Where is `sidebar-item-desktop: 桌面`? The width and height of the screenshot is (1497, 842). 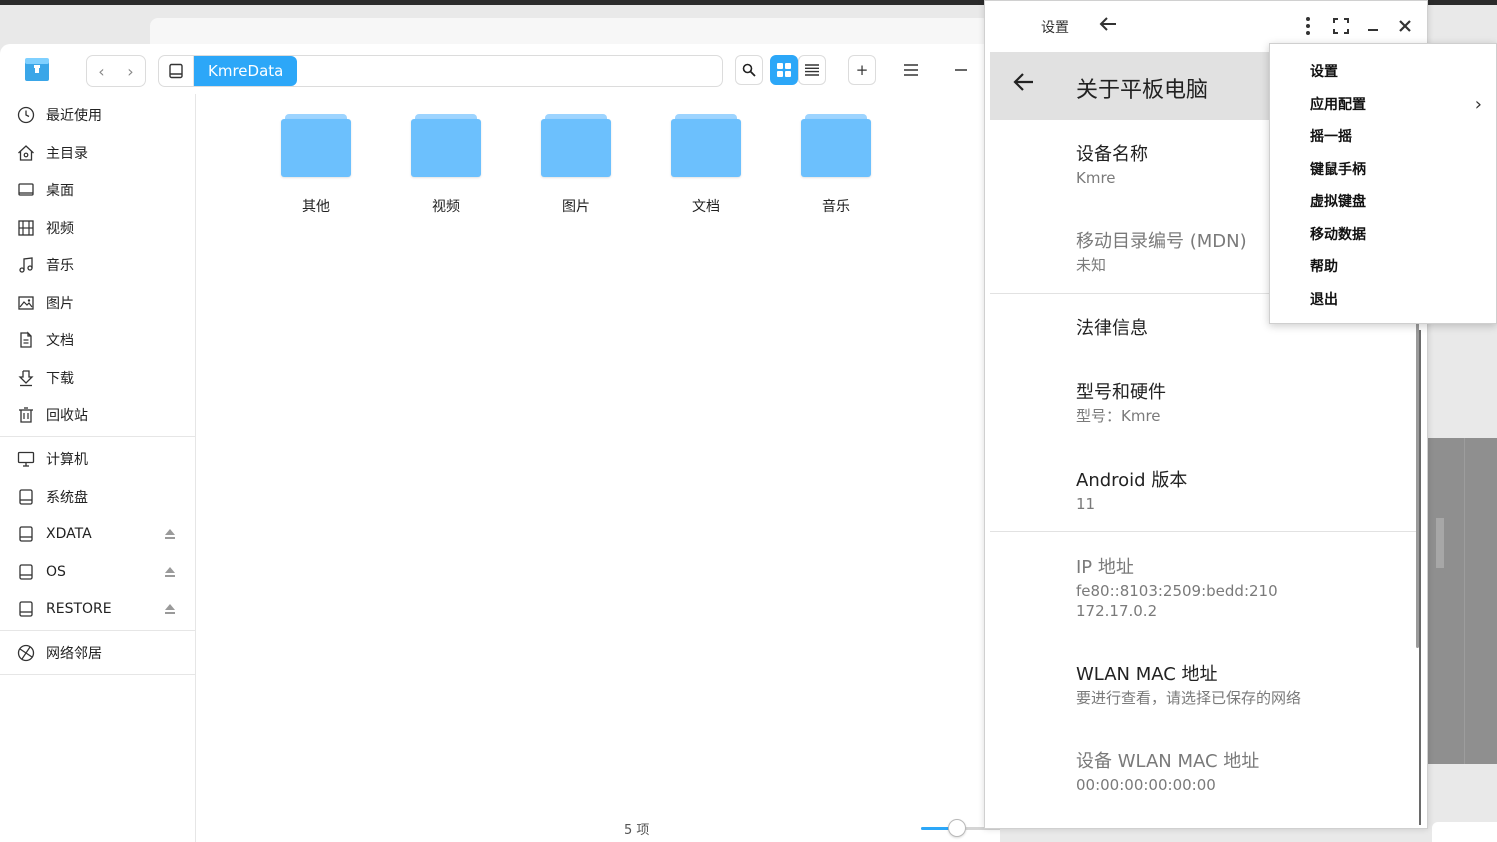
sidebar-item-desktop: 桌面 is located at coordinates (97, 190).